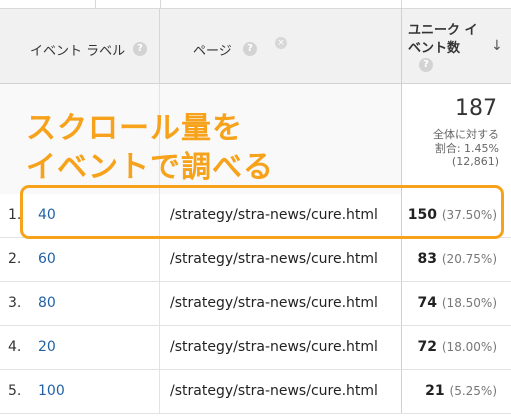 Image resolution: width=511 pixels, height=416 pixels. Describe the element at coordinates (255, 4) in the screenshot. I see `top-strip` at that location.